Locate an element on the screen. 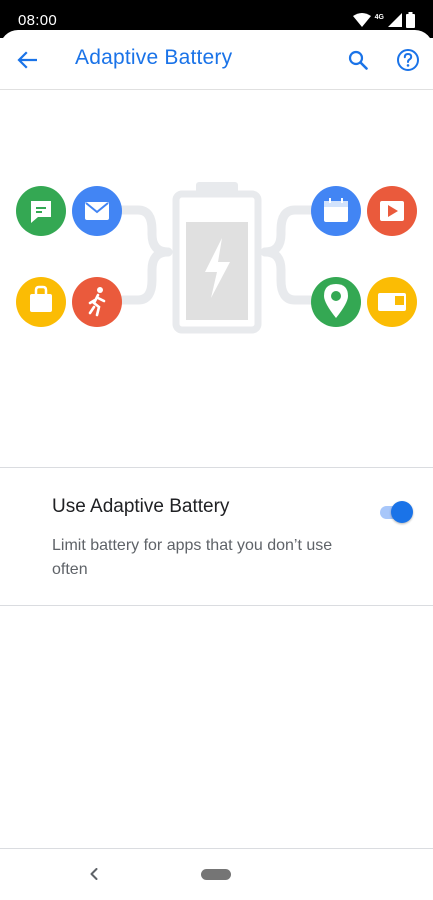  battery-icon is located at coordinates (410, 20).